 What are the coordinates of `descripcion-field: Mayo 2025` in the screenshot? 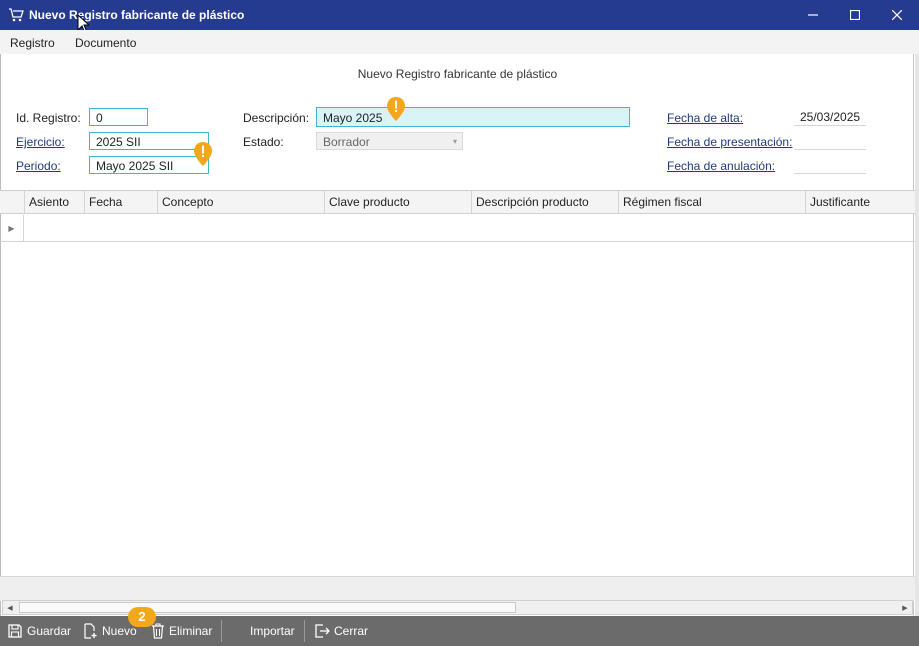 It's located at (473, 117).